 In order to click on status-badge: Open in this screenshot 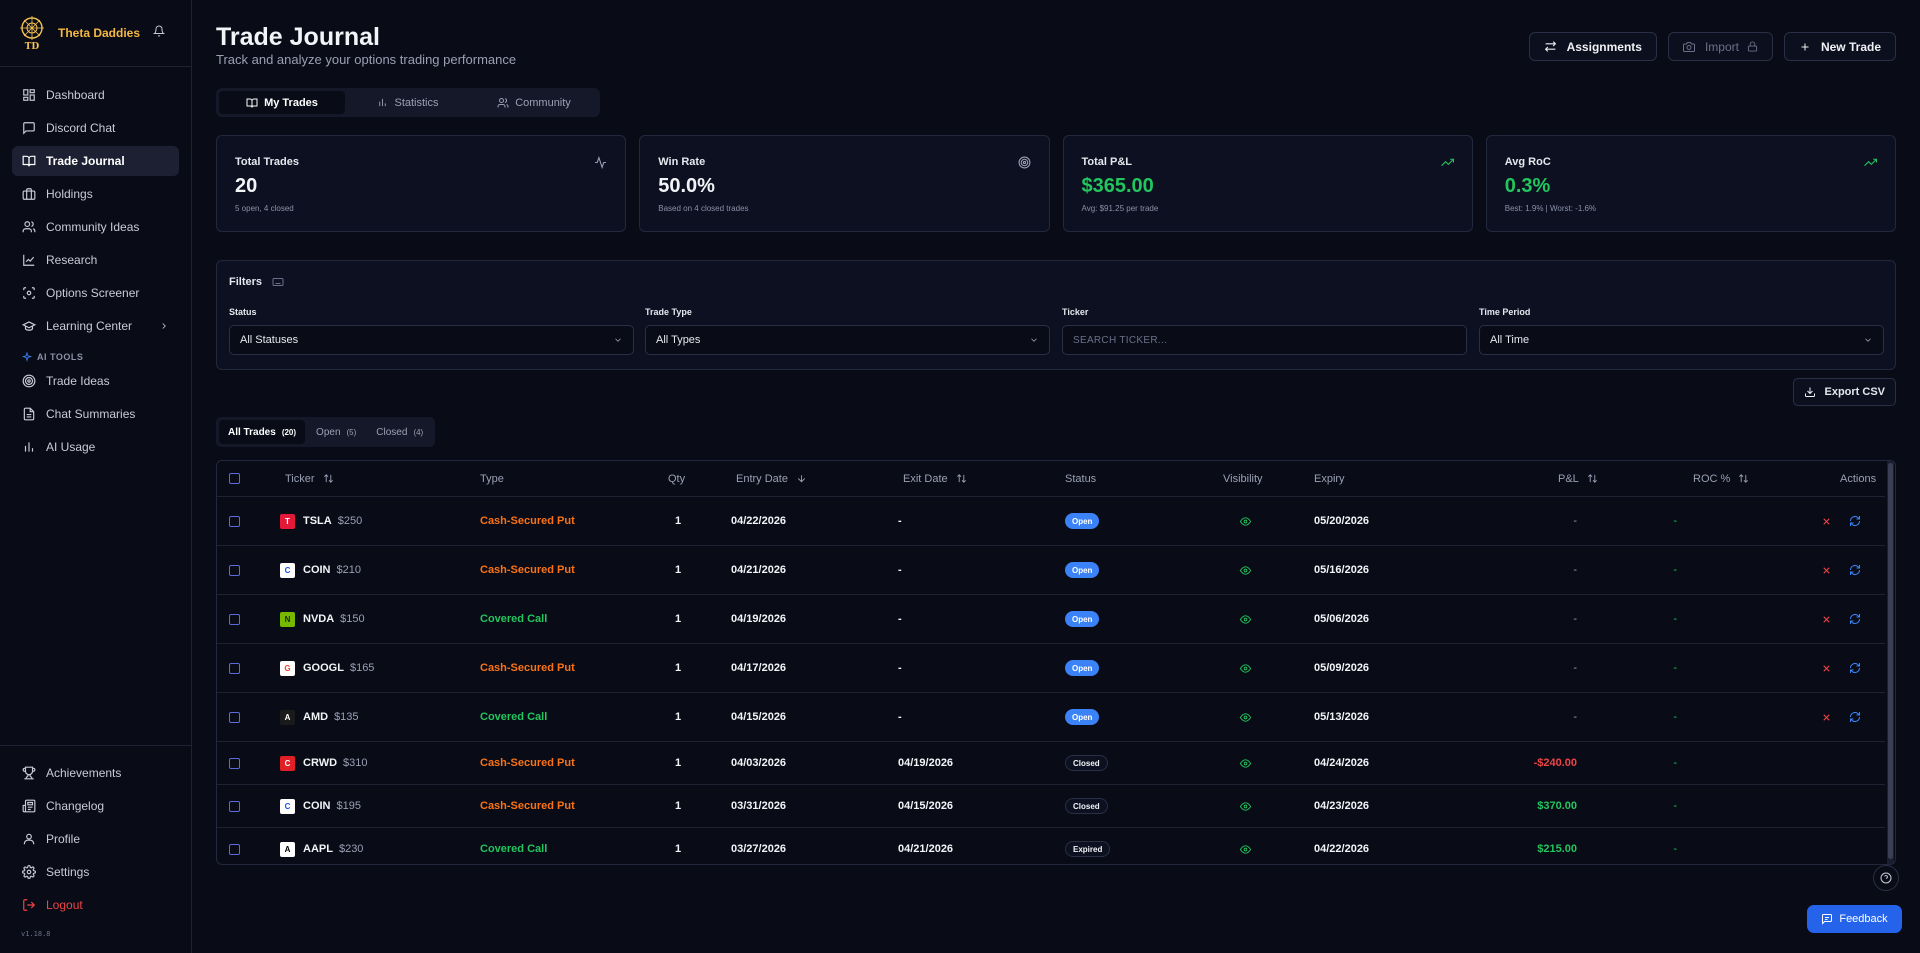, I will do `click(1082, 717)`.